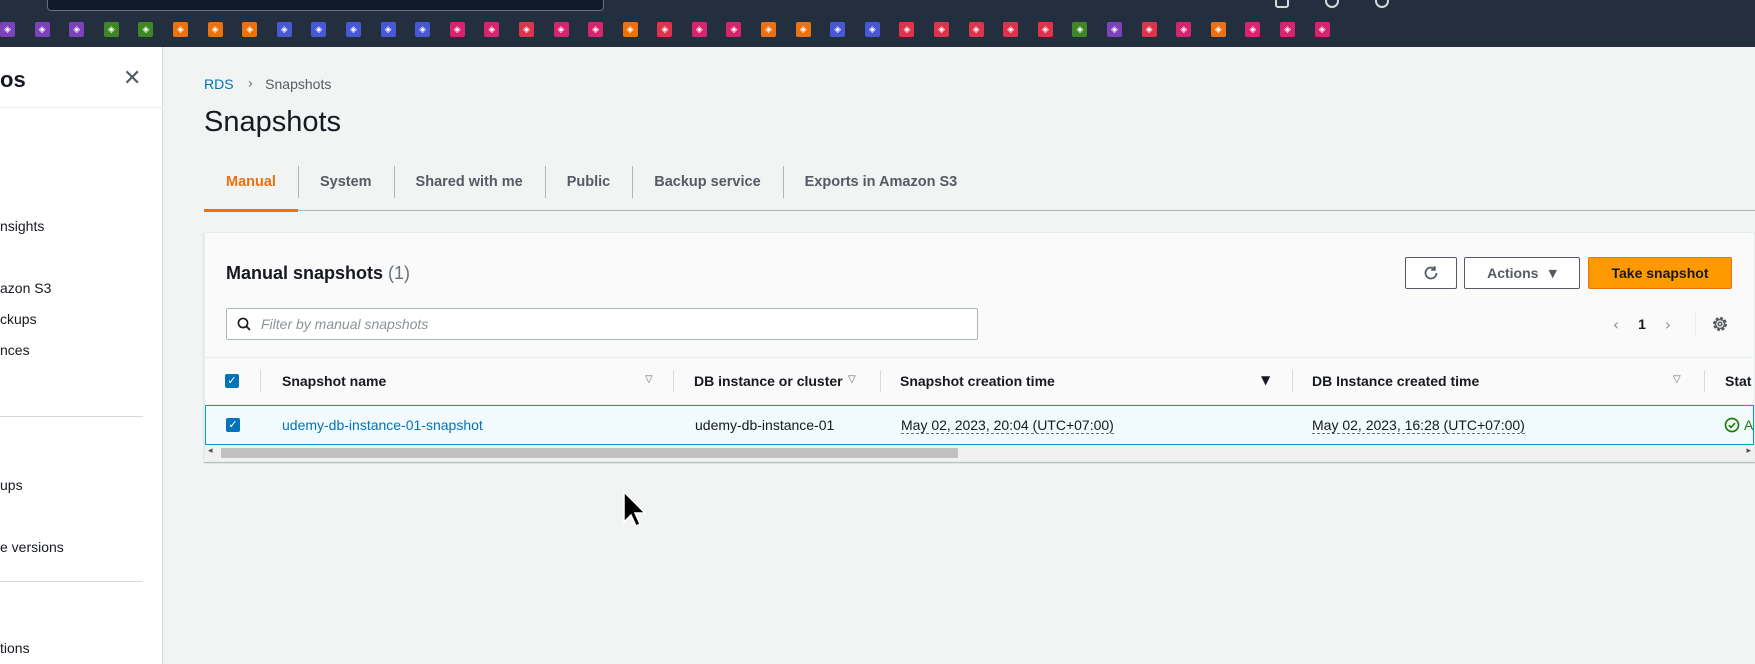 This screenshot has width=1755, height=664. Describe the element at coordinates (635, 509) in the screenshot. I see `mouse-cursor-icon` at that location.